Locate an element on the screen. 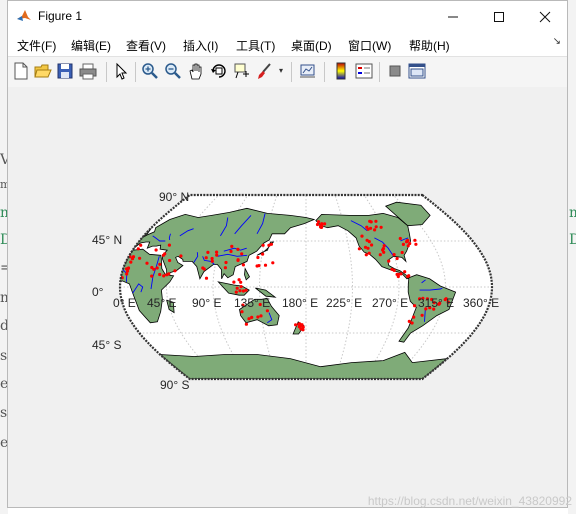 This screenshot has height=514, width=576. lon-label-270: 270° E is located at coordinates (390, 303).